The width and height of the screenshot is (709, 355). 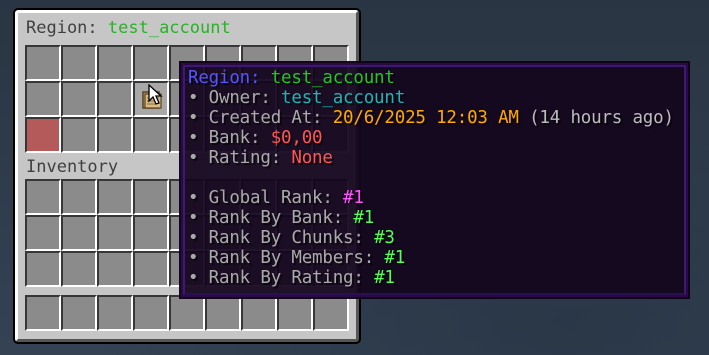 What do you see at coordinates (434, 98) in the screenshot?
I see `tooltip-owner-line: • Owner: test_account` at bounding box center [434, 98].